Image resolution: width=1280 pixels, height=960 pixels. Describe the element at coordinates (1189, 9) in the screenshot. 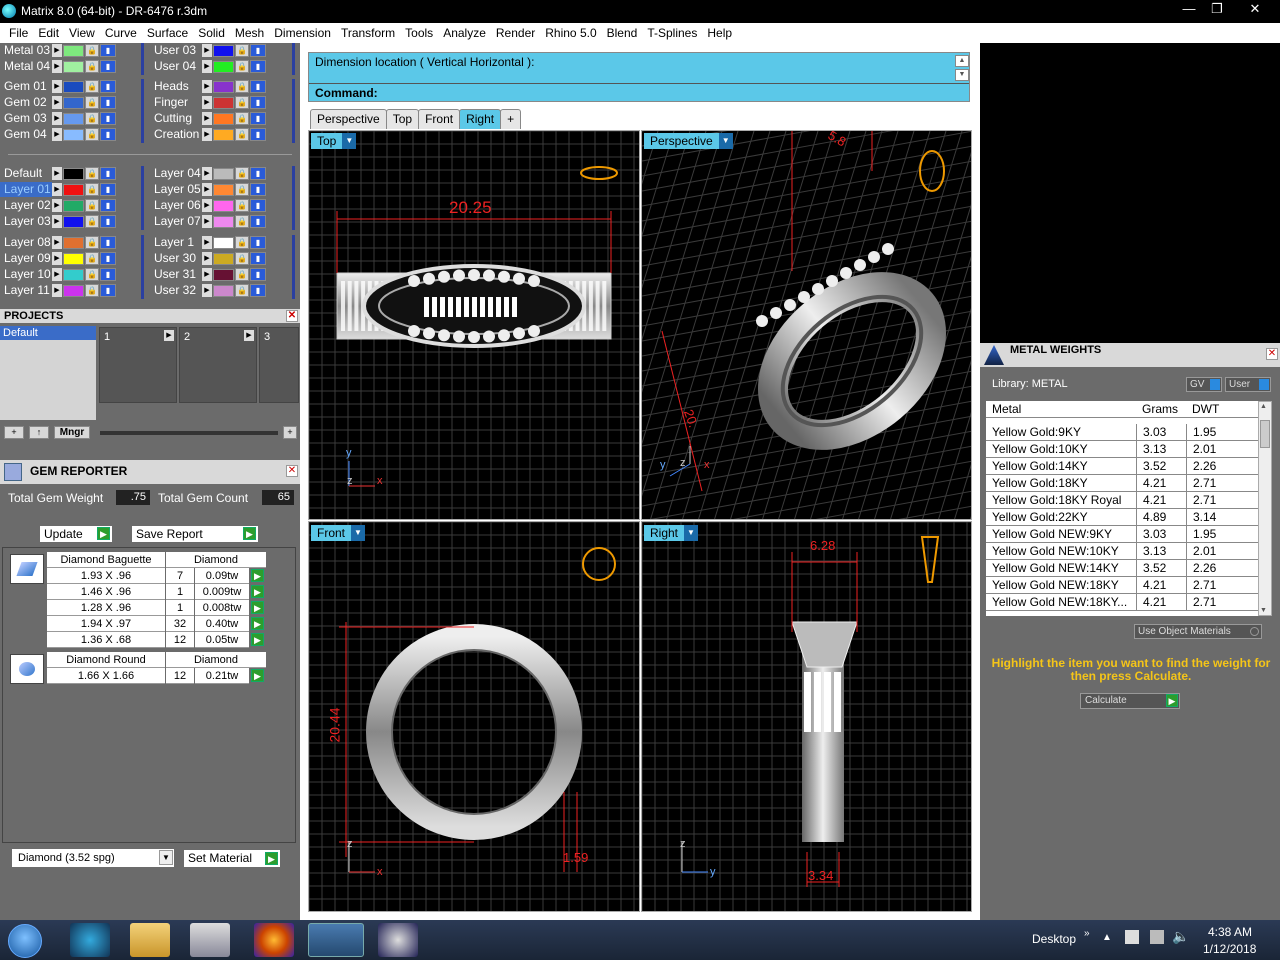

I see `minimize-button: —` at that location.